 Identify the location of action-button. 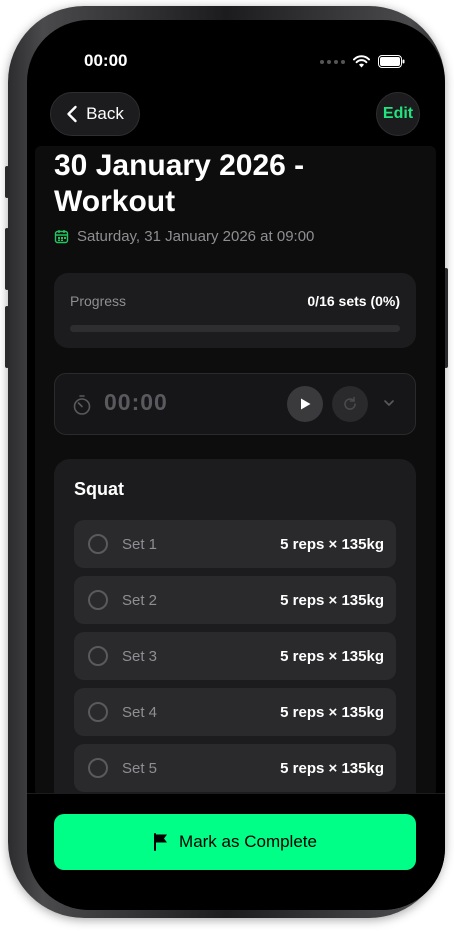
(7, 182).